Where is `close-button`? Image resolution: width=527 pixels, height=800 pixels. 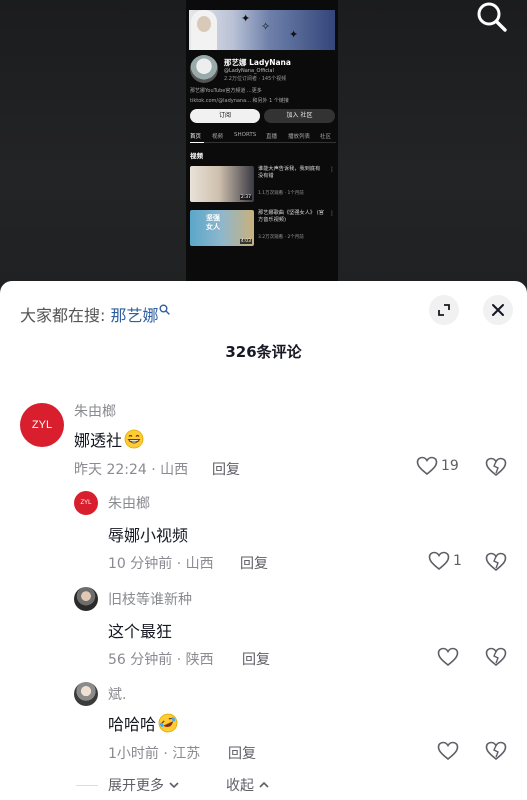
close-button is located at coordinates (498, 310).